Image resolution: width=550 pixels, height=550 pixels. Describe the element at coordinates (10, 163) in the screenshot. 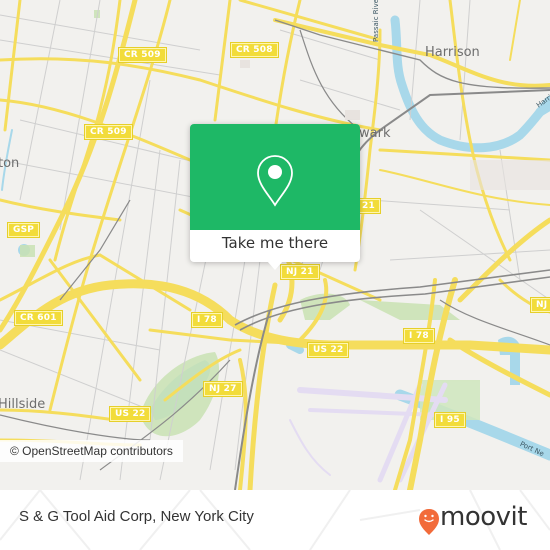

I see `place-label-irvington: ton` at that location.